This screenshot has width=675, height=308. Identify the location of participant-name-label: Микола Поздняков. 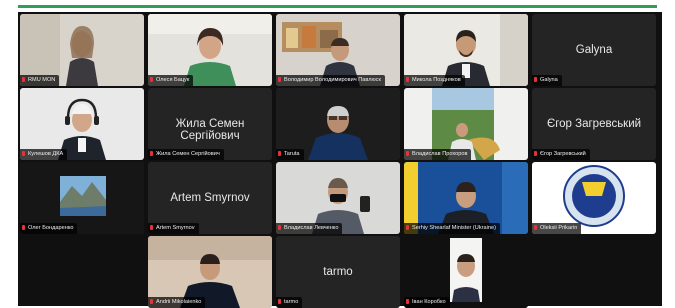
(434, 80).